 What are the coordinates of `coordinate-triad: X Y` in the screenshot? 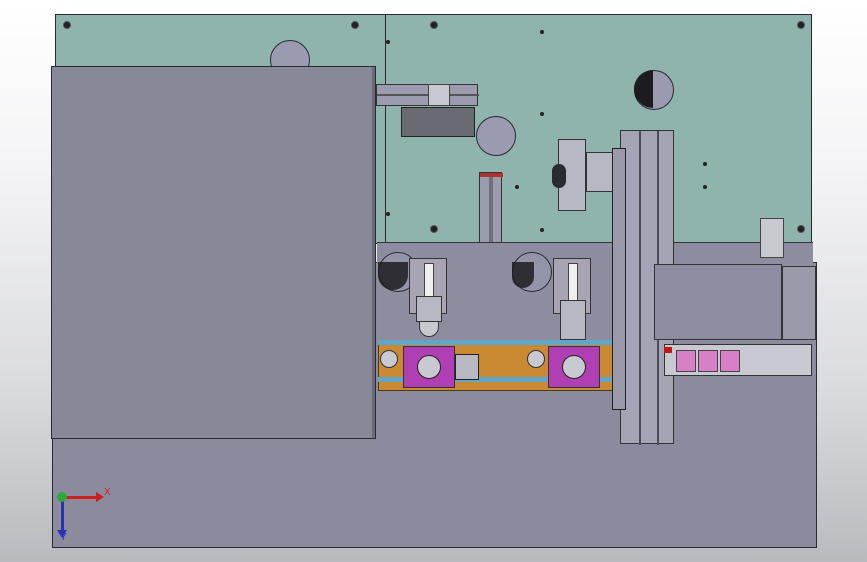 It's located at (82, 514).